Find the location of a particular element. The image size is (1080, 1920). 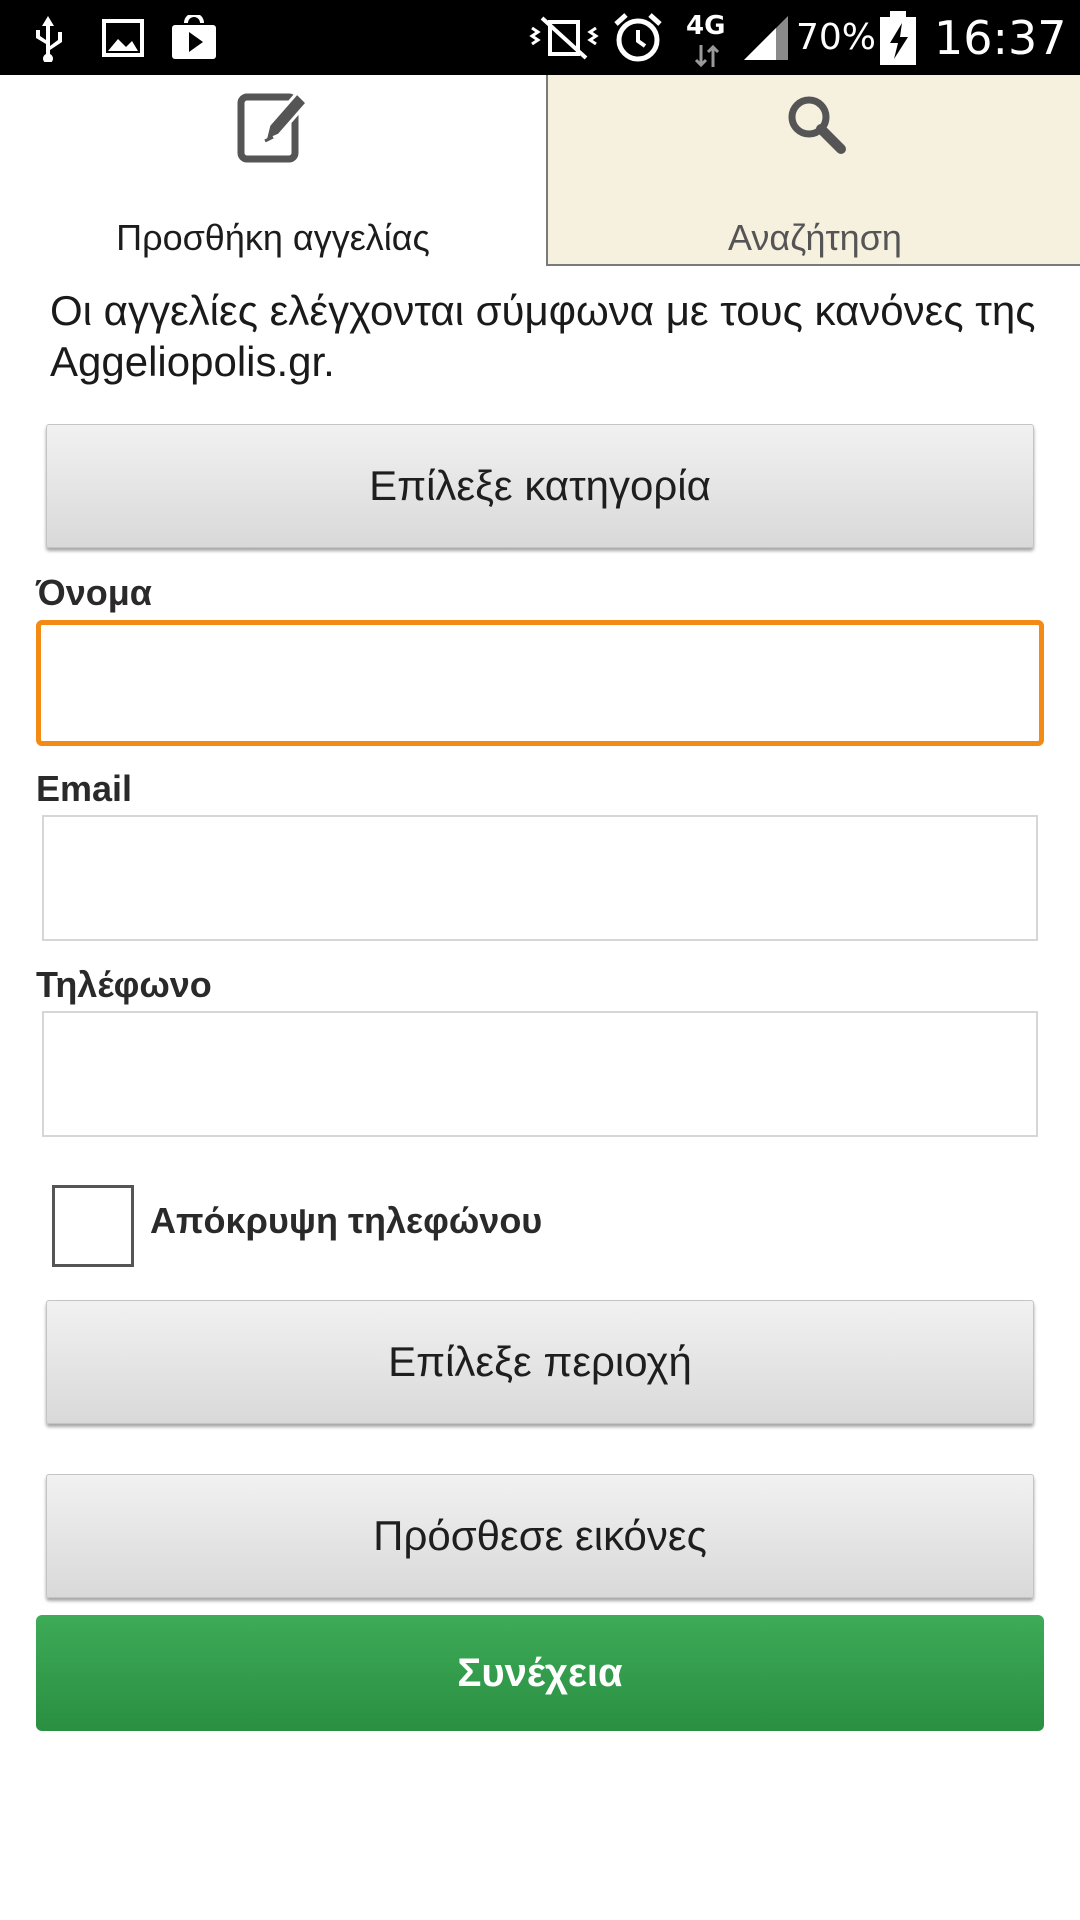

clock: 16:37 is located at coordinates (1000, 37).